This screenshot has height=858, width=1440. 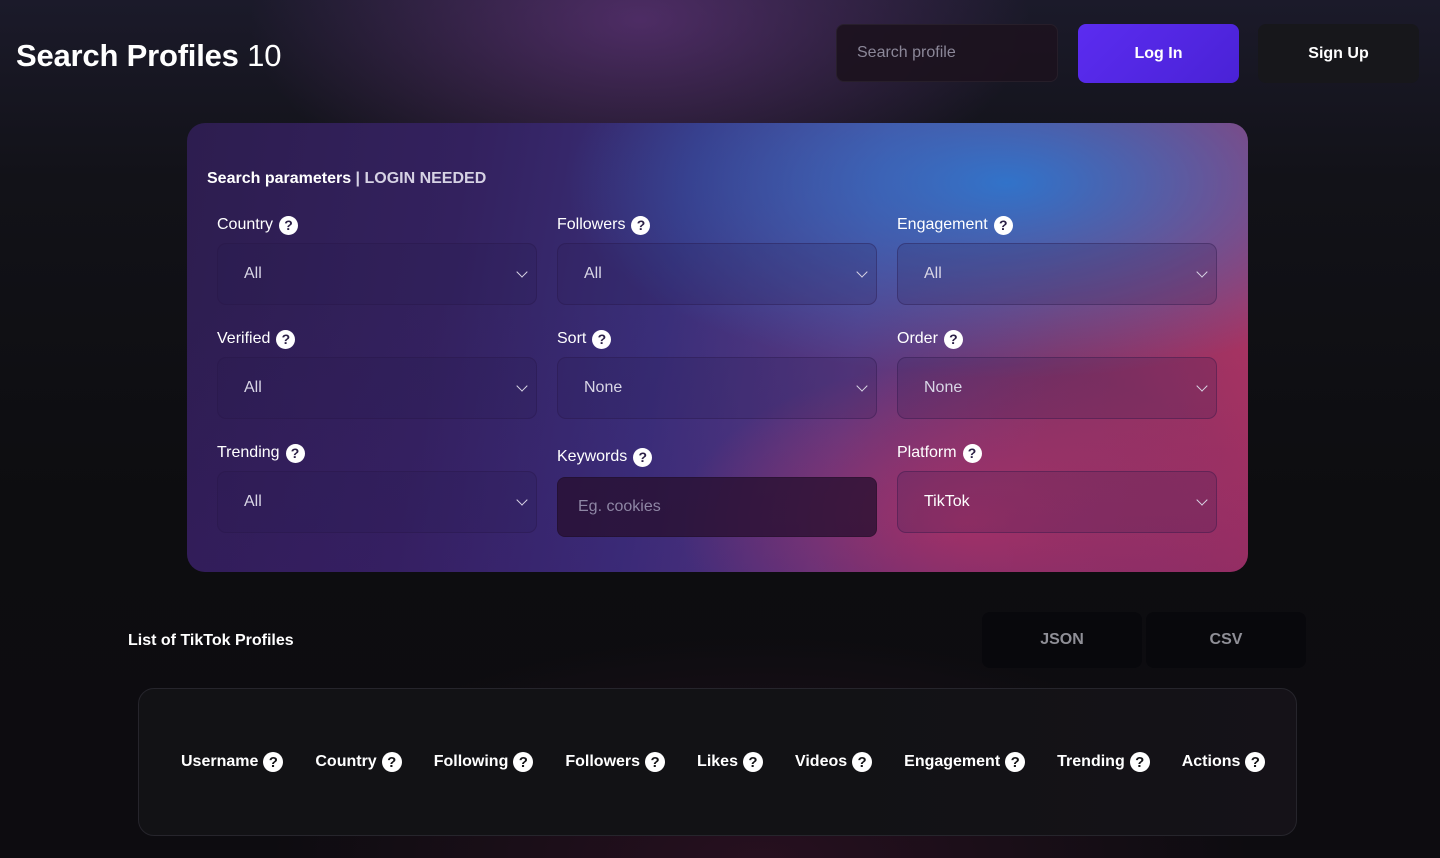 I want to click on column-header-followers: Followers?, so click(x=615, y=762).